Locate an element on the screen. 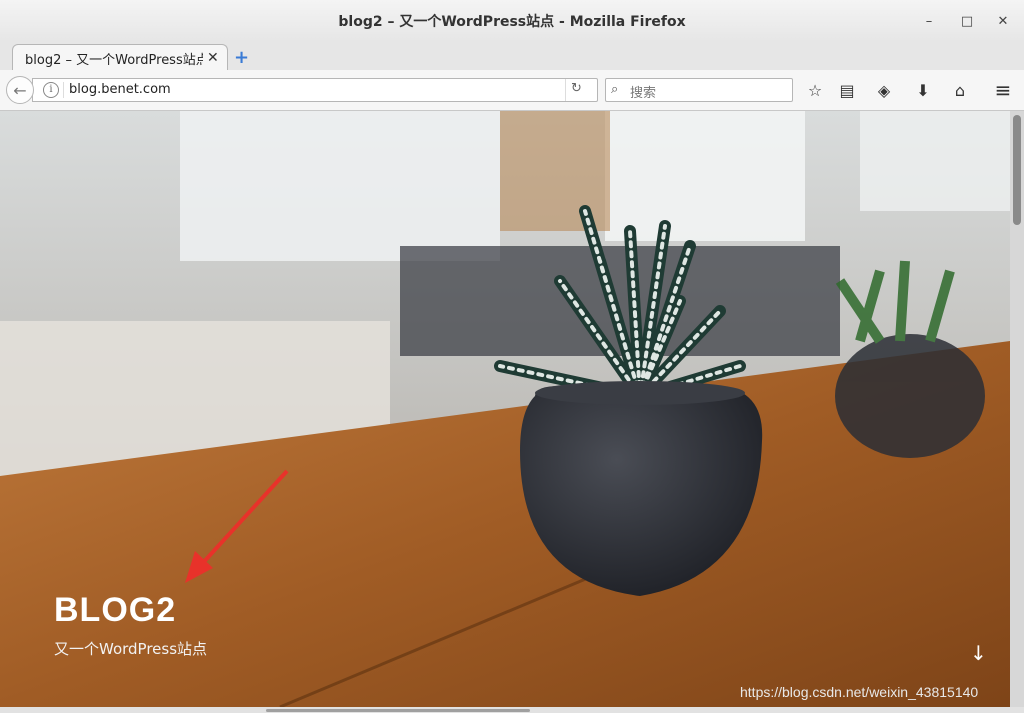 This screenshot has height=713, width=1024. new-tab-button: + is located at coordinates (241, 57).